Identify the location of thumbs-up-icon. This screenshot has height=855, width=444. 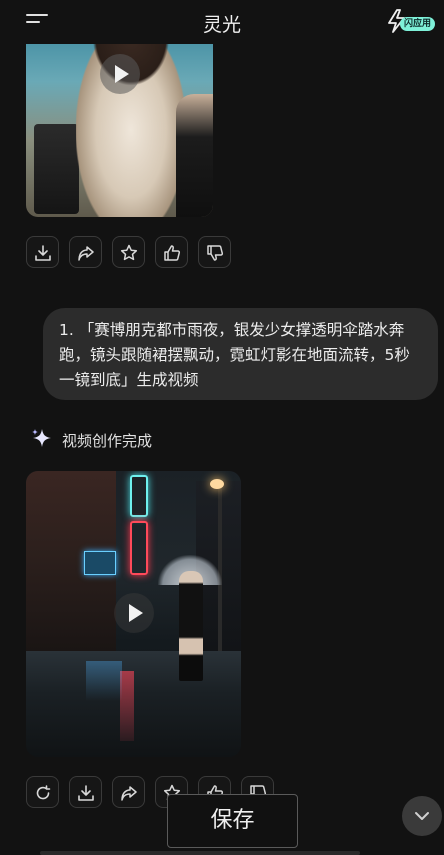
(172, 253).